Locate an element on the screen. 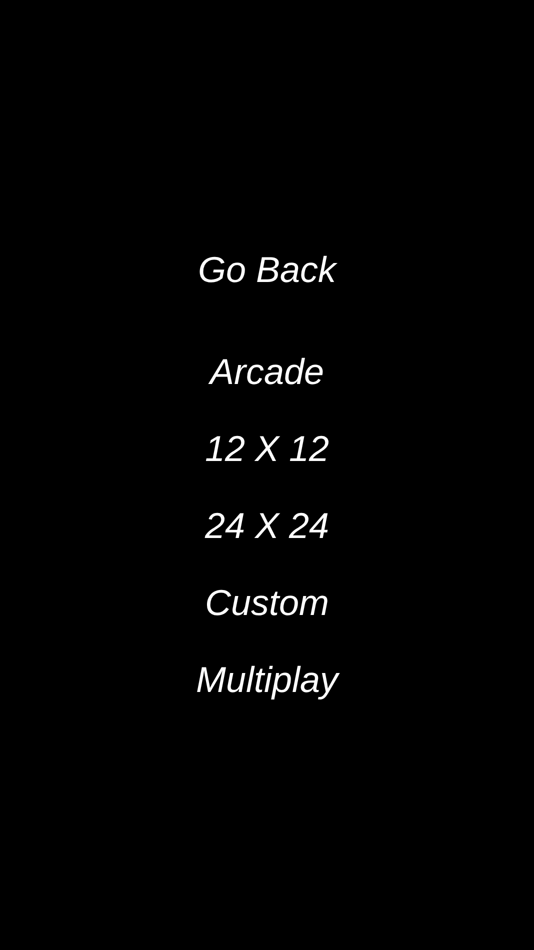 The image size is (534, 950). menu-option: Arcade is located at coordinates (267, 372).